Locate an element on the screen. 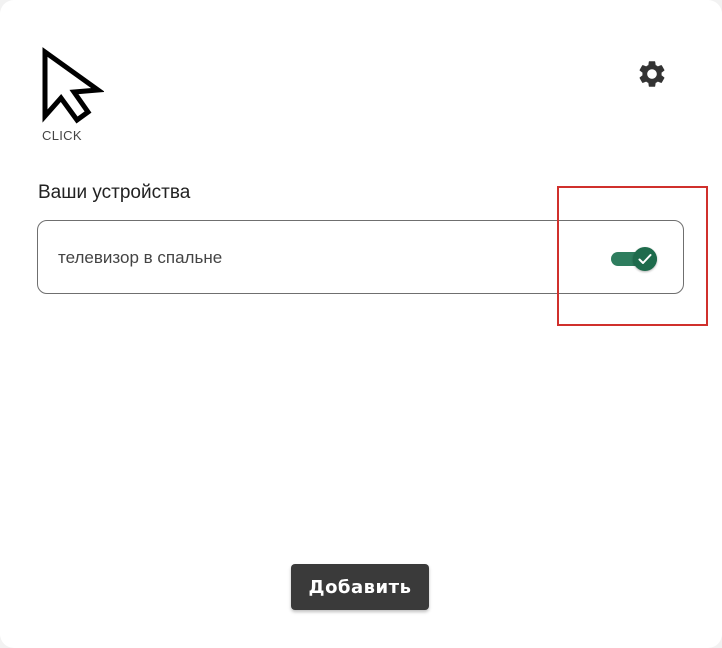  cursor-arrow-icon is located at coordinates (73, 85).